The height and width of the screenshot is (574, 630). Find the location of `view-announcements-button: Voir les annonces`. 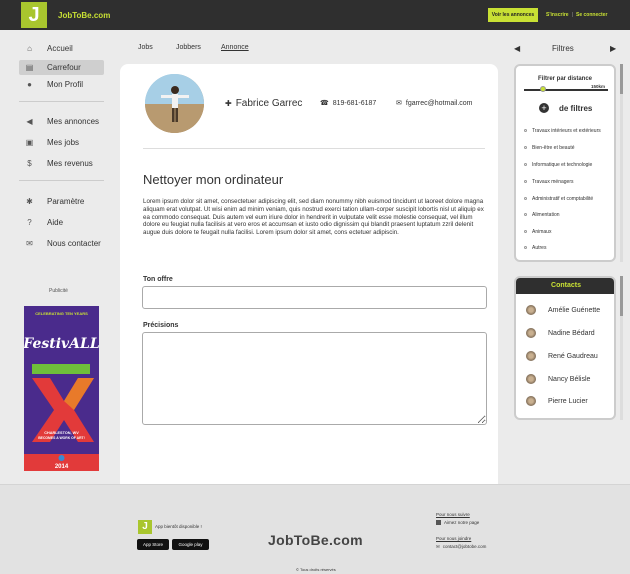

view-announcements-button: Voir les annonces is located at coordinates (513, 15).